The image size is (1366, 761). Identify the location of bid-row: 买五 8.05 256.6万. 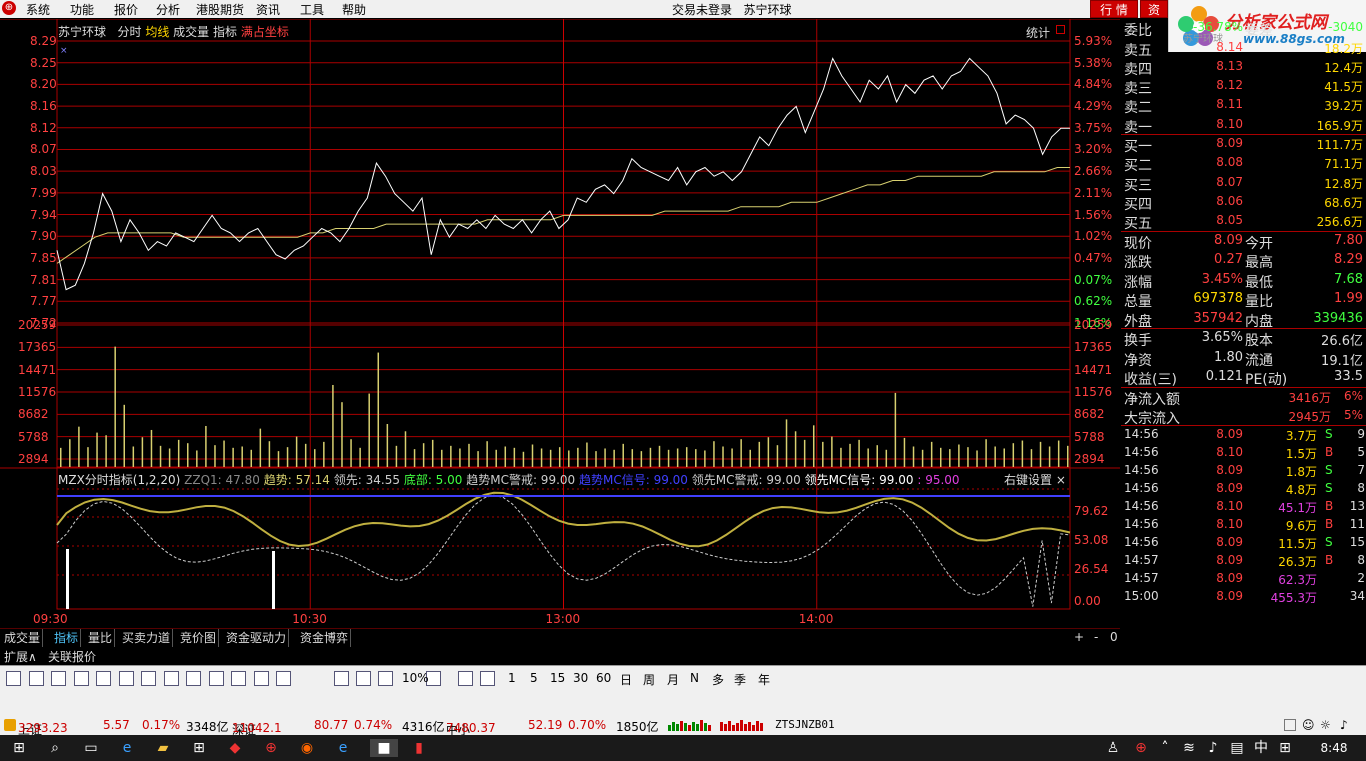
(1243, 222).